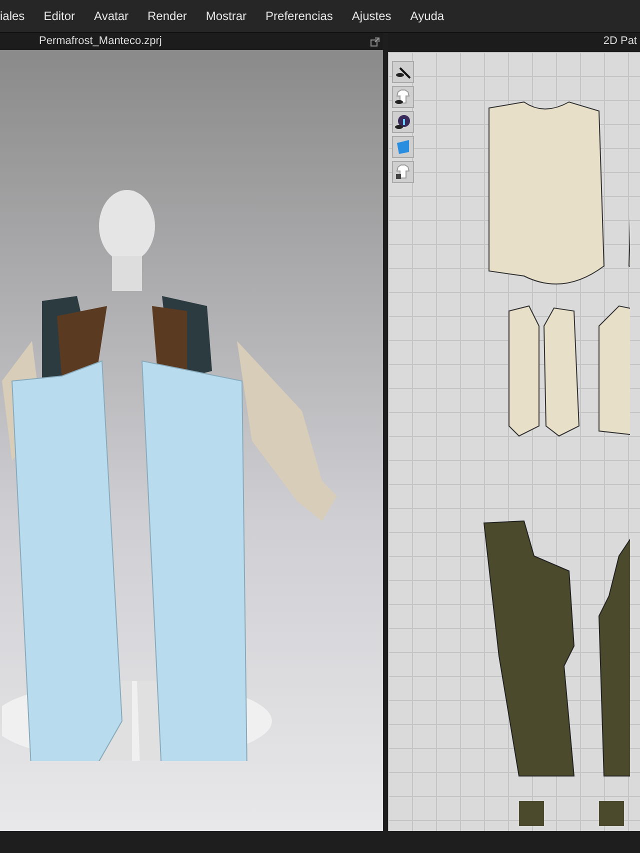  Describe the element at coordinates (403, 172) in the screenshot. I see `shirt-lock-icon` at that location.